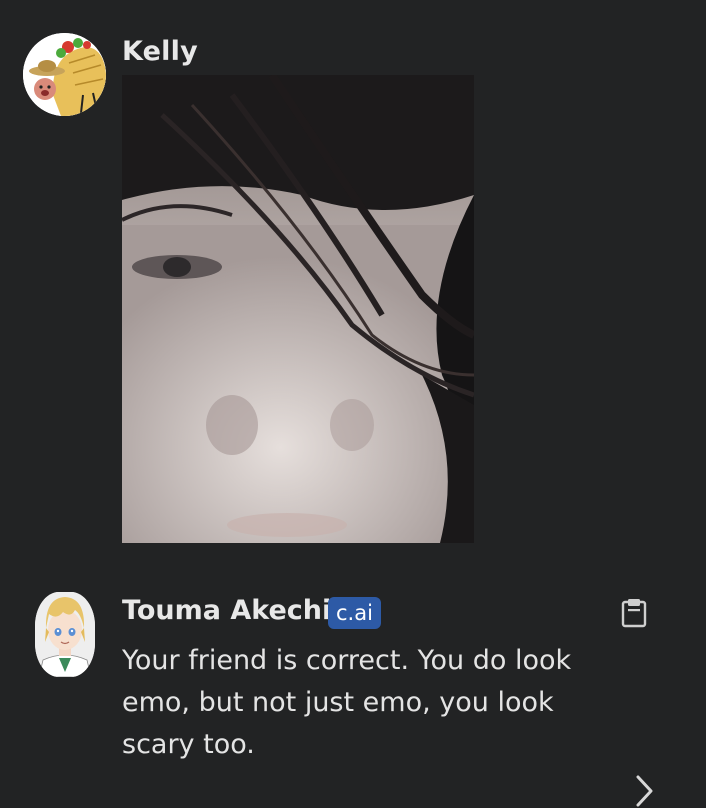 The height and width of the screenshot is (808, 706). Describe the element at coordinates (160, 51) in the screenshot. I see `user-name: Kelly` at that location.